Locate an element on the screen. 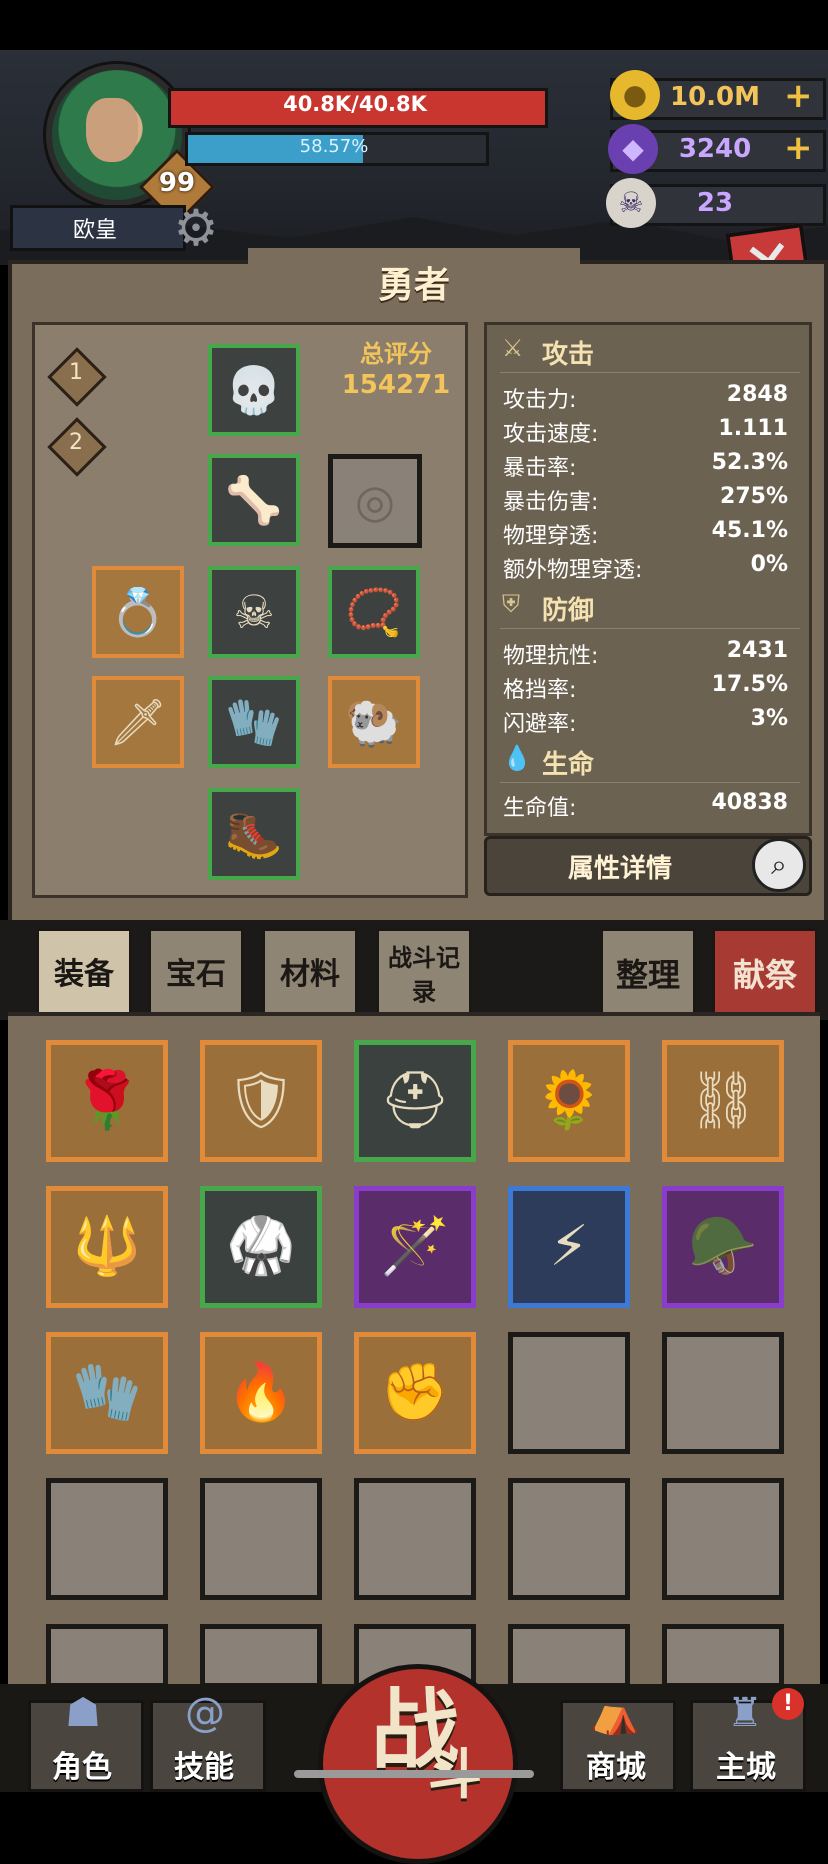 Image resolution: width=828 pixels, height=1864 pixels. weapon-slot: 🗡 is located at coordinates (138, 722).